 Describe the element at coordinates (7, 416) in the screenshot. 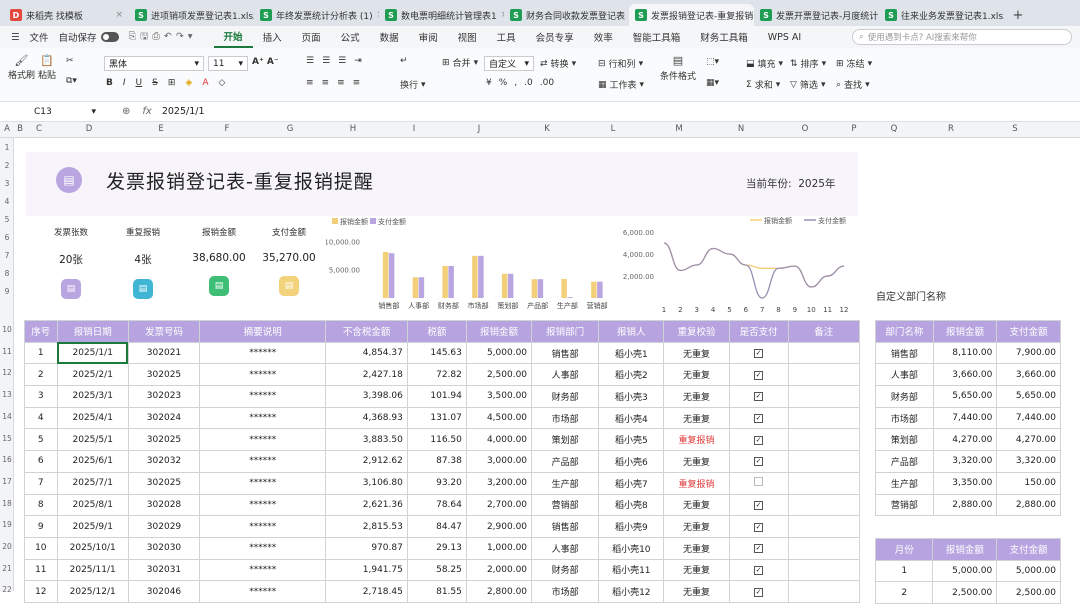

I see `row-header: 14` at that location.